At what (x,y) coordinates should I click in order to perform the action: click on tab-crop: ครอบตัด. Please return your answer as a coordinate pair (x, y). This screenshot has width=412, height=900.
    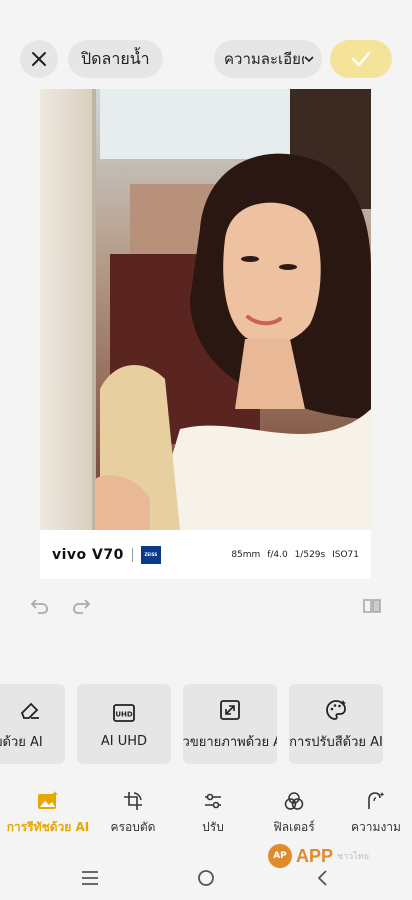
    Looking at the image, I should click on (133, 813).